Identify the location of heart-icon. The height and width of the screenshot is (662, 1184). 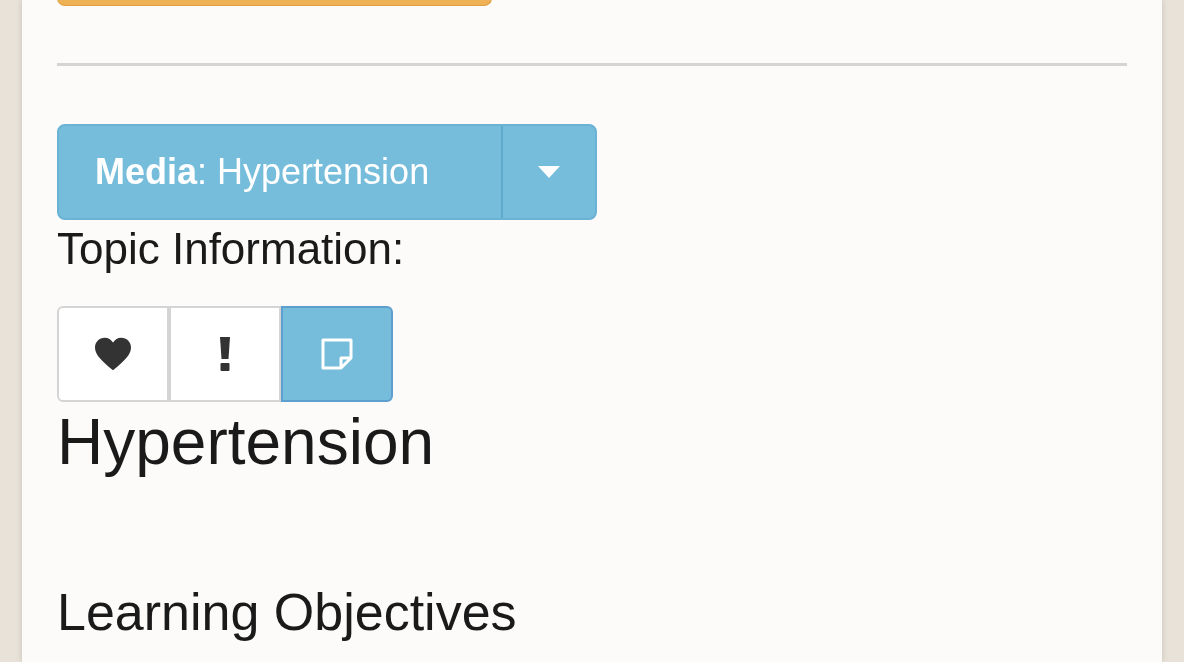
(113, 354).